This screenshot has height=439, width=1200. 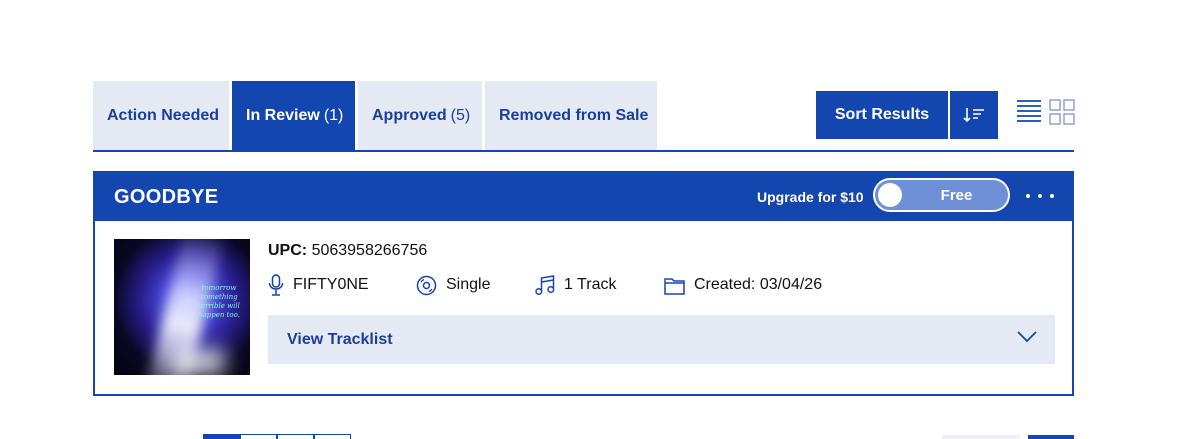 I want to click on view-tracklist-accordion: View Tracklist, so click(x=661, y=339).